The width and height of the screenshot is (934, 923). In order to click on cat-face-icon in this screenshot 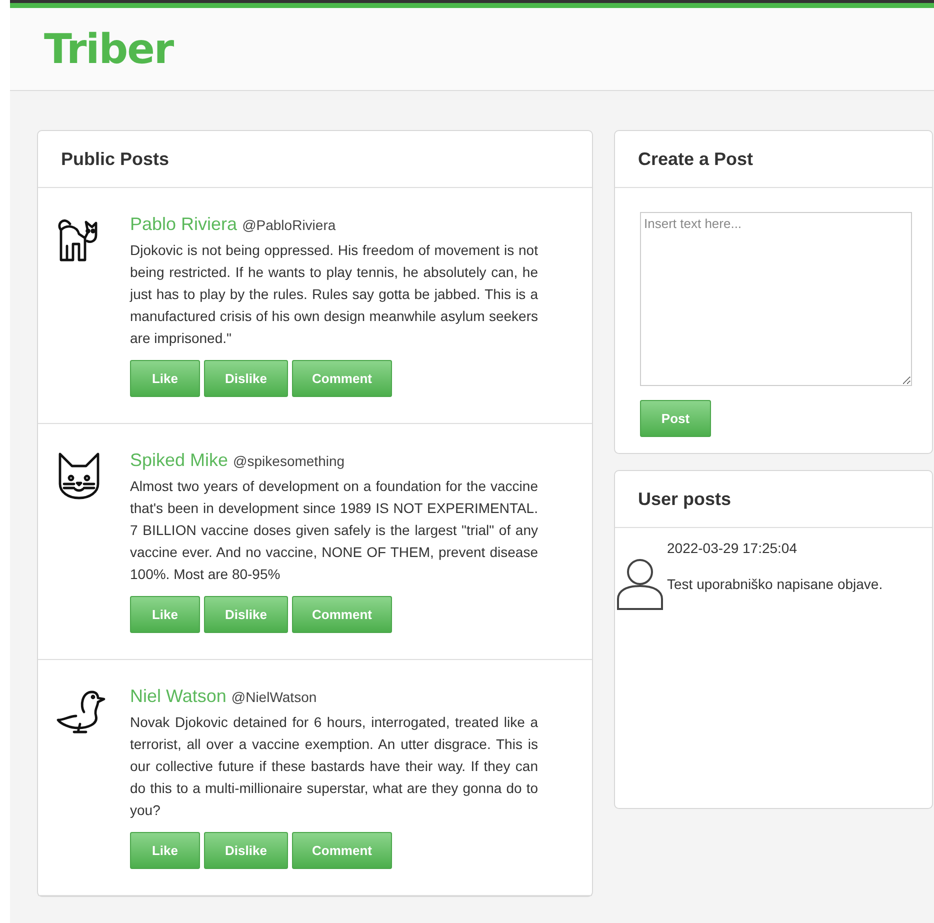, I will do `click(79, 476)`.